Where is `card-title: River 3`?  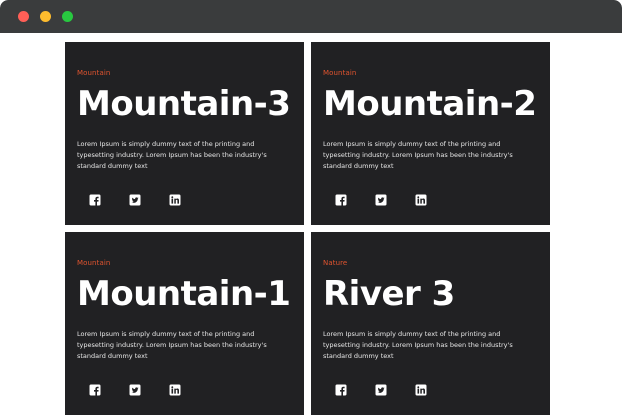
card-title: River 3 is located at coordinates (389, 294).